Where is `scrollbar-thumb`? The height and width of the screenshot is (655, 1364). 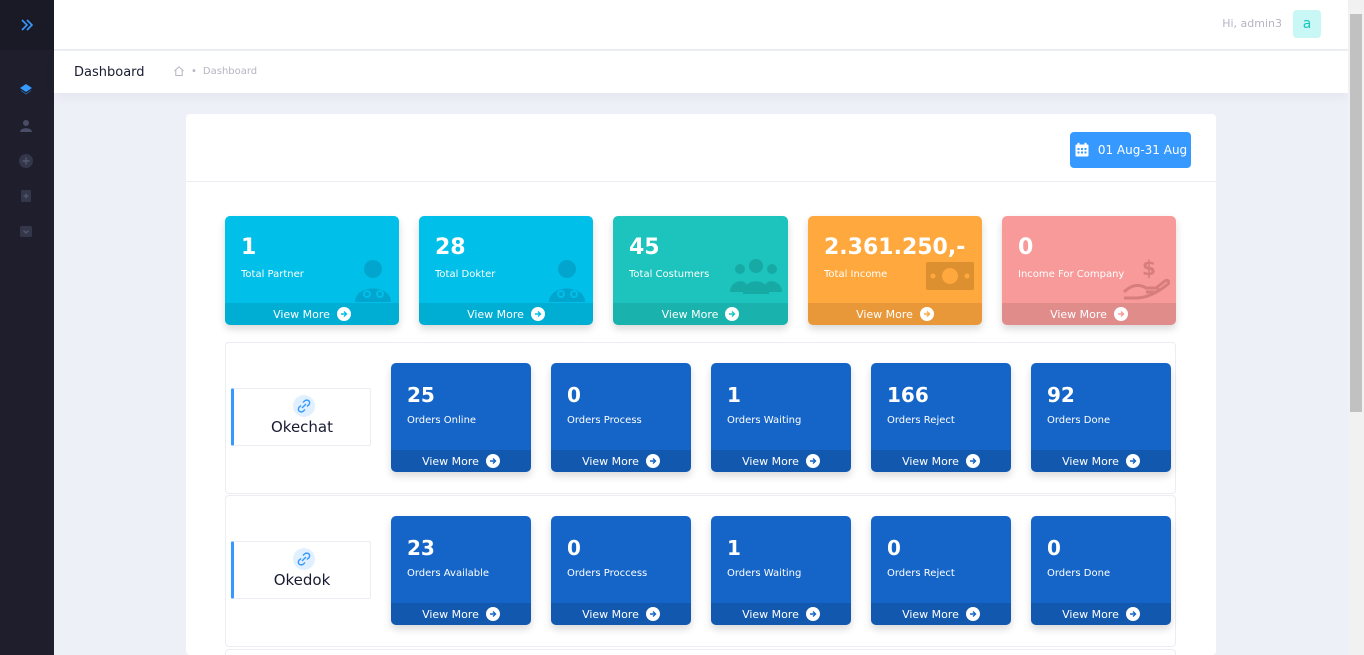 scrollbar-thumb is located at coordinates (1356, 213).